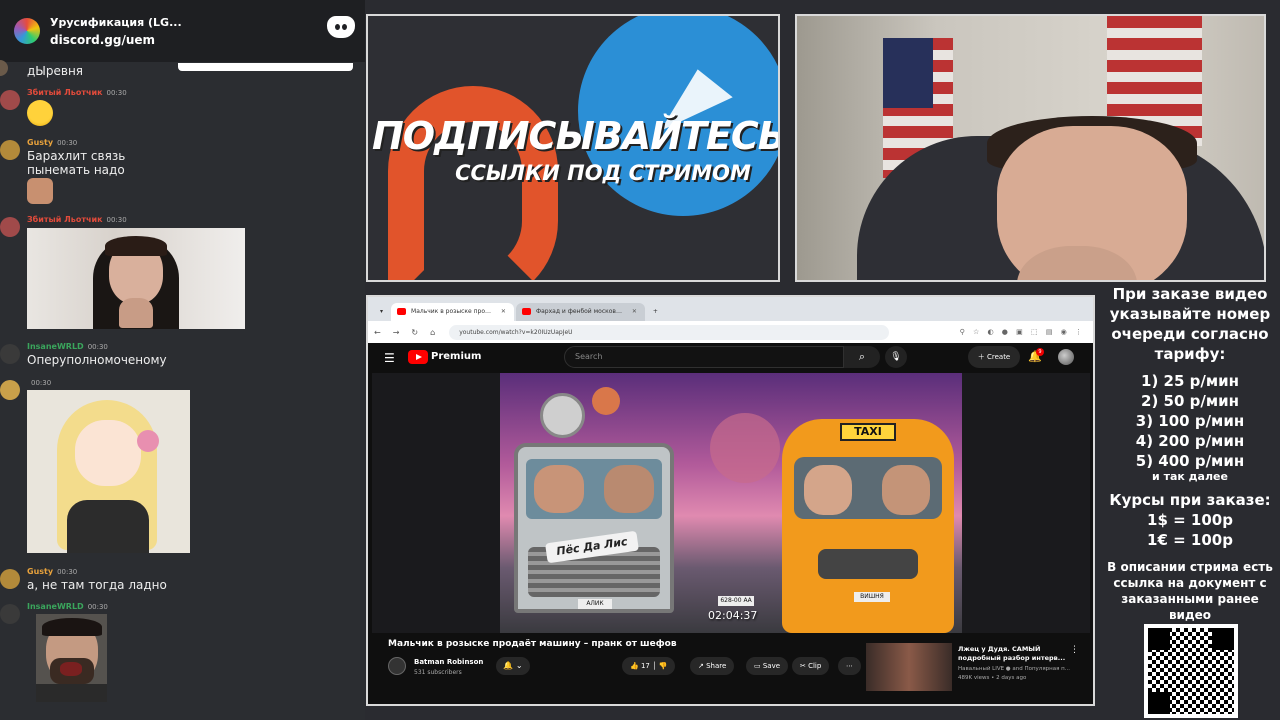 The height and width of the screenshot is (720, 1280). What do you see at coordinates (992, 678) in the screenshot?
I see `related-views: 489K views • 2 days ago` at bounding box center [992, 678].